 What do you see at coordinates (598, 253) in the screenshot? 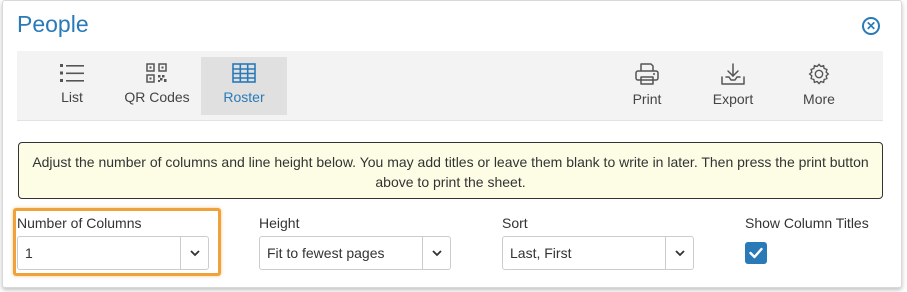
I see `sort-select: Last, First` at bounding box center [598, 253].